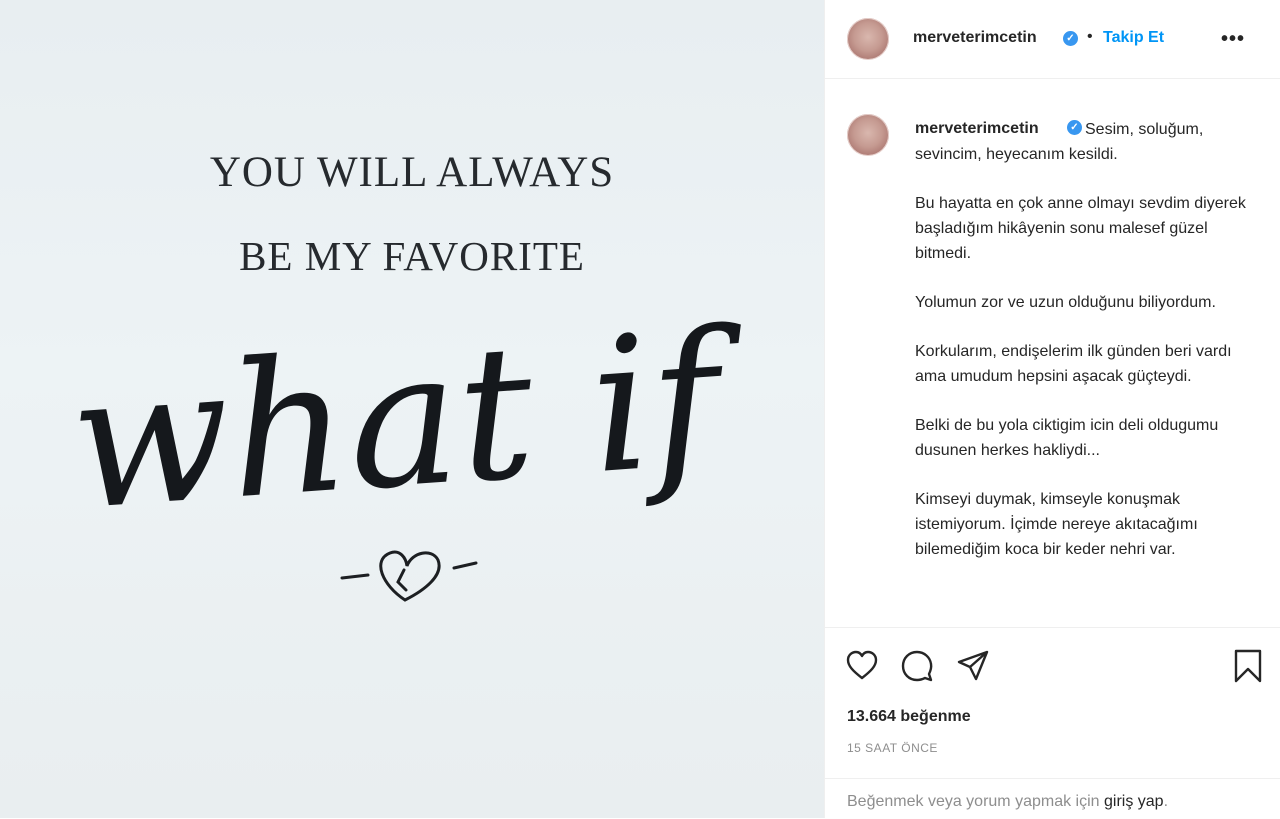 The height and width of the screenshot is (819, 1280). Describe the element at coordinates (1233, 39) in the screenshot. I see `more-options-button: •••` at that location.